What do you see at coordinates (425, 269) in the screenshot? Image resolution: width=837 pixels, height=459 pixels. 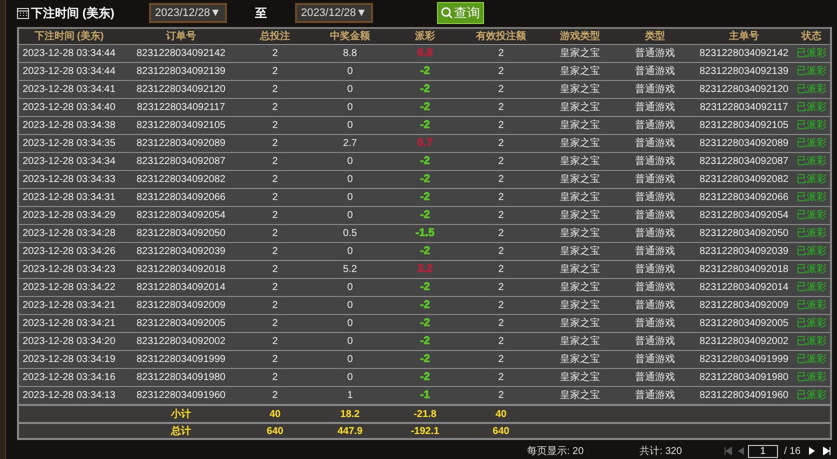 I see `payout-value: 3.2` at bounding box center [425, 269].